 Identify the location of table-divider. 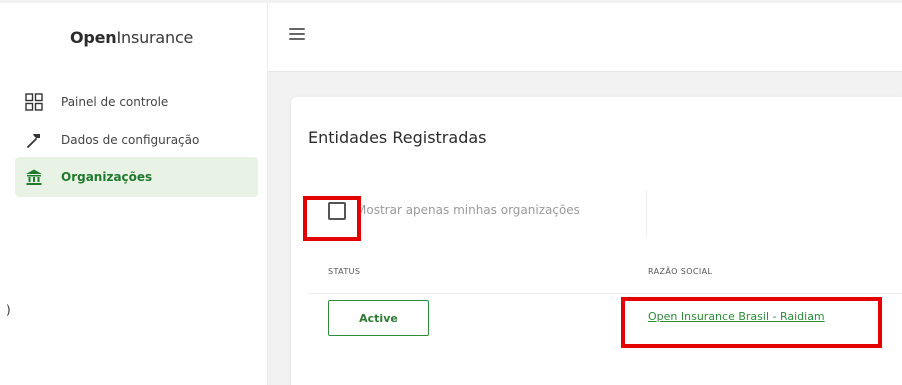
(605, 293).